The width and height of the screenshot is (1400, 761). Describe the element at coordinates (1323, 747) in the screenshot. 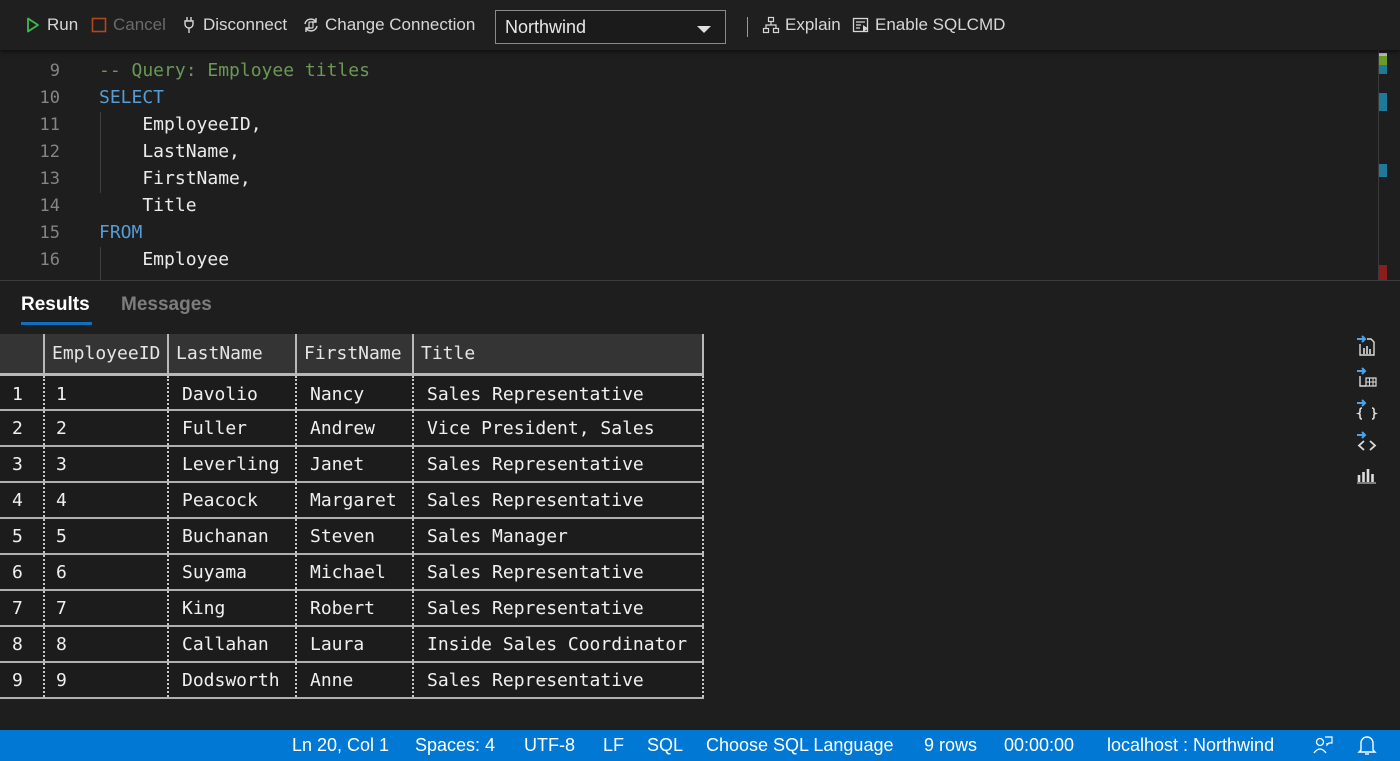

I see `feedback-icon` at that location.